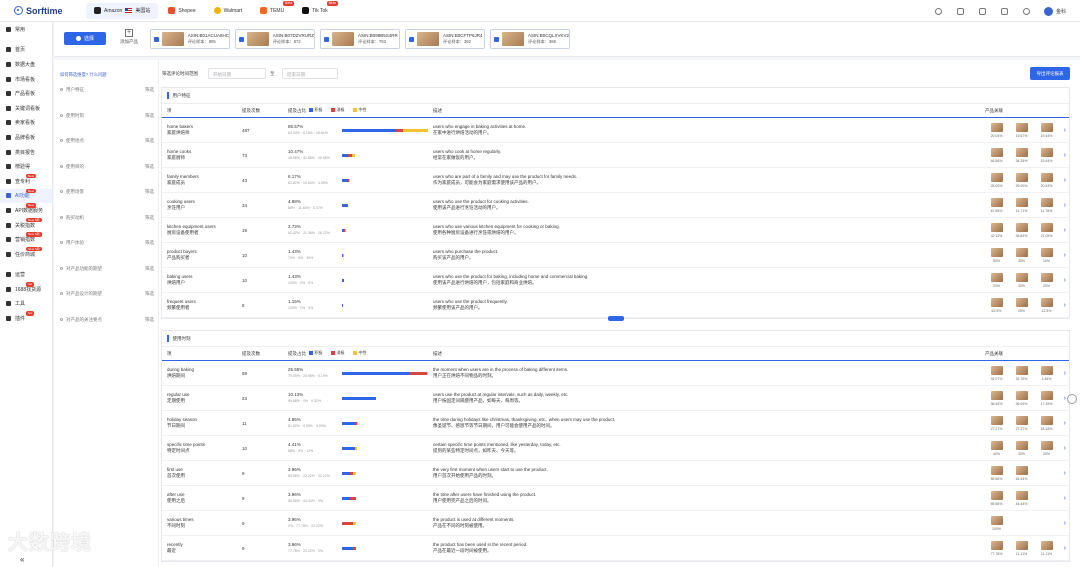  What do you see at coordinates (26, 225) in the screenshot?
I see `sidebar-item: 关税指数 New 5周` at bounding box center [26, 225].